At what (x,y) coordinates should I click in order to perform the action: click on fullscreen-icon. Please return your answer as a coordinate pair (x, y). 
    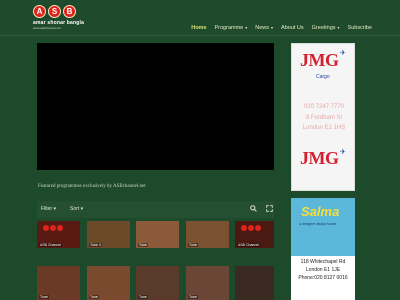
    Looking at the image, I should click on (269, 209).